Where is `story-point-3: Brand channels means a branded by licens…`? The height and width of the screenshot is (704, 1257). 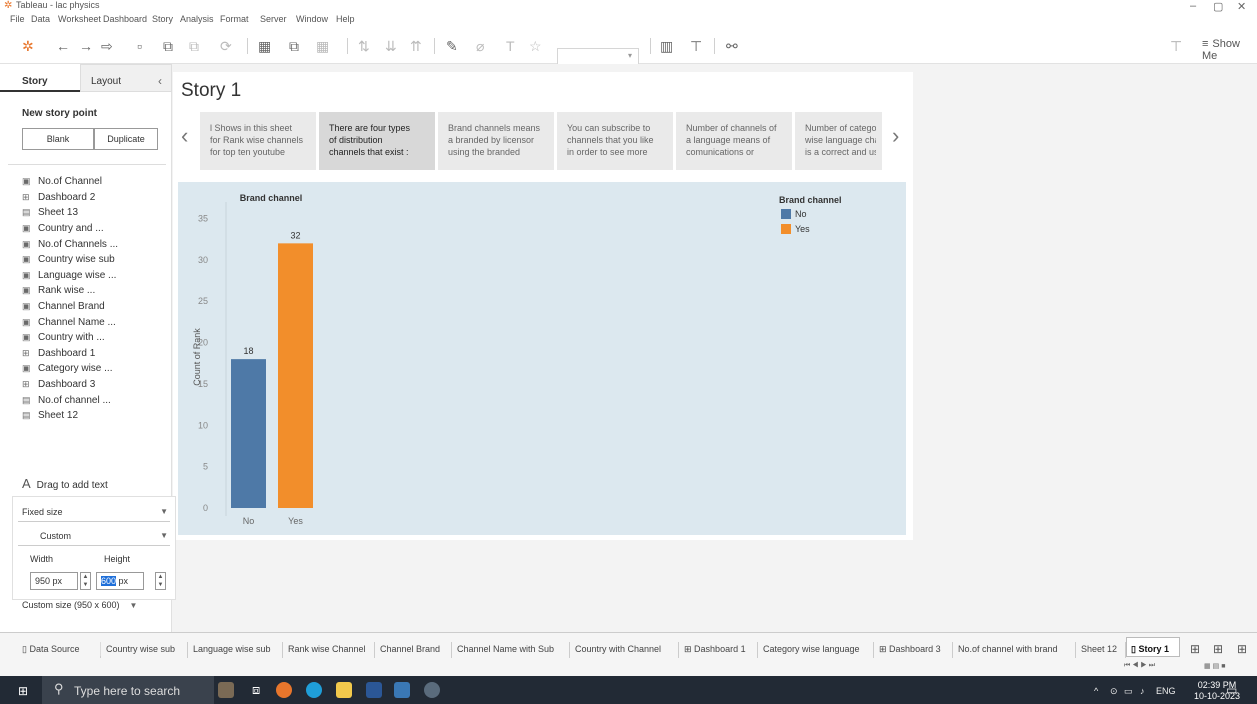
story-point-3: Brand channels means a branded by licens… is located at coordinates (496, 141).